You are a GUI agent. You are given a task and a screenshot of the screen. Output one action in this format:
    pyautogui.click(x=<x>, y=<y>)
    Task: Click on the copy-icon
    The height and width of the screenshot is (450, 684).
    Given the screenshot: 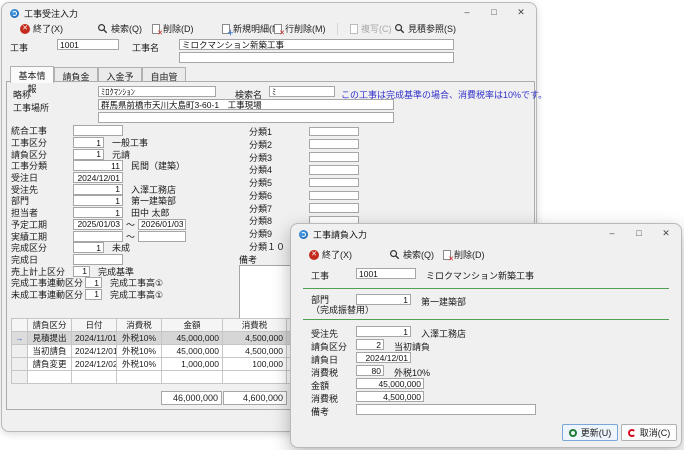 What is the action you would take?
    pyautogui.click(x=354, y=28)
    